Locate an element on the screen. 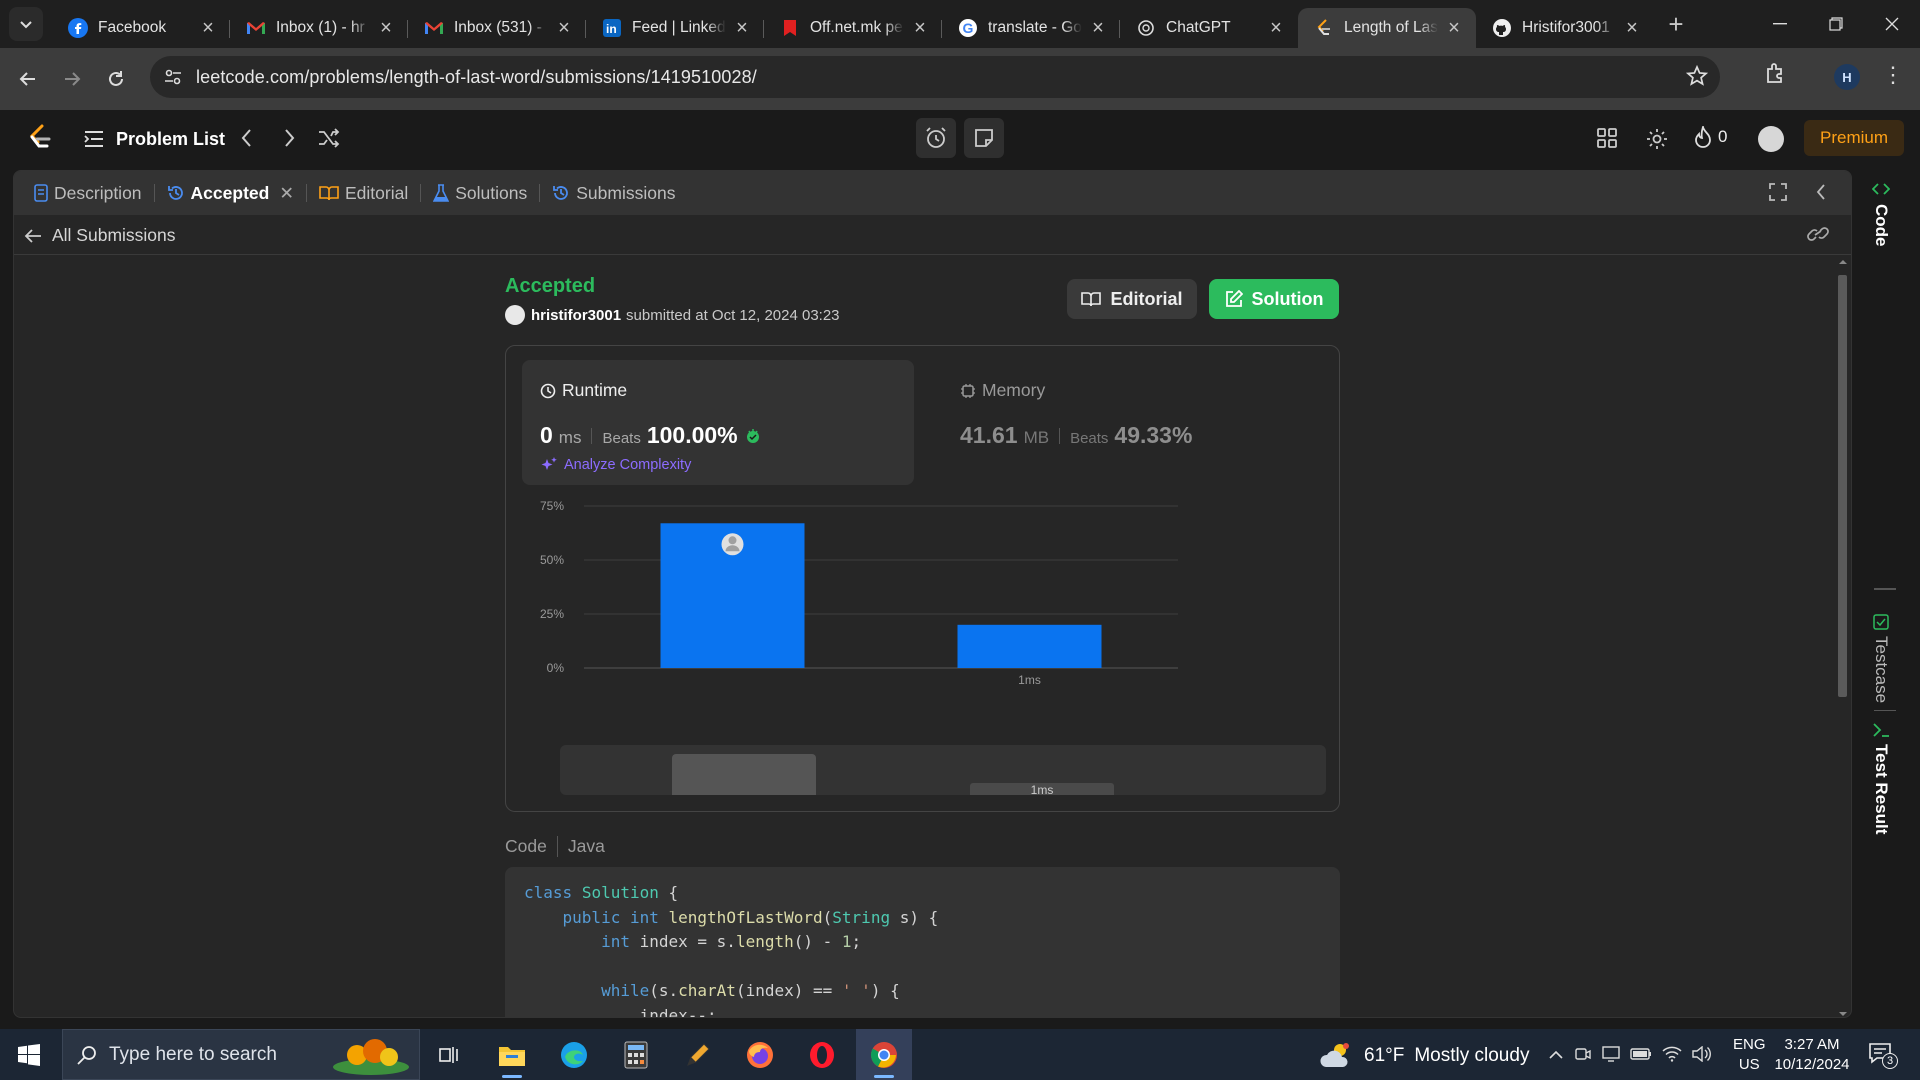  volume-icon is located at coordinates (1702, 1054).